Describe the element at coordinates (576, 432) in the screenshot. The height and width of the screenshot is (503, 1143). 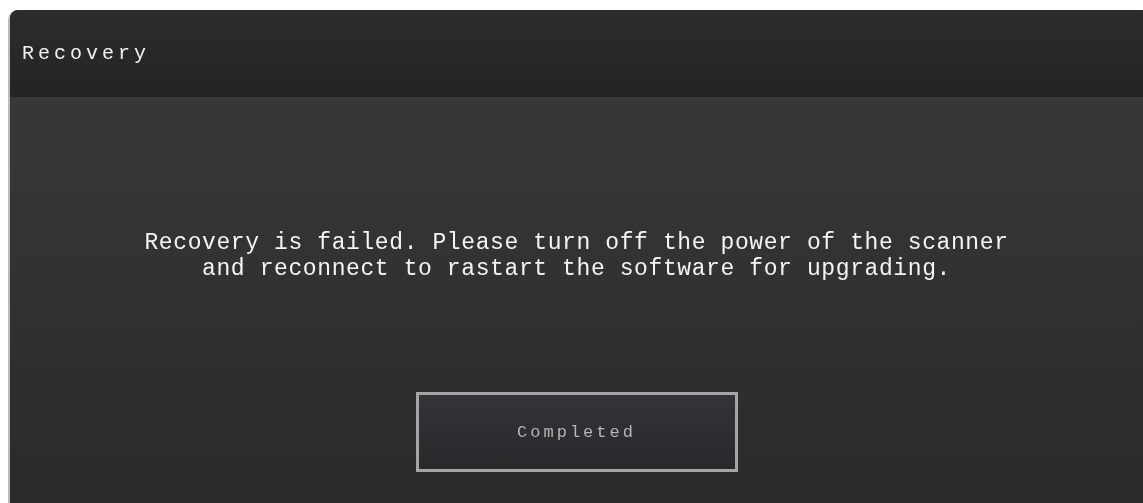
I see `completed-button: Completed` at that location.